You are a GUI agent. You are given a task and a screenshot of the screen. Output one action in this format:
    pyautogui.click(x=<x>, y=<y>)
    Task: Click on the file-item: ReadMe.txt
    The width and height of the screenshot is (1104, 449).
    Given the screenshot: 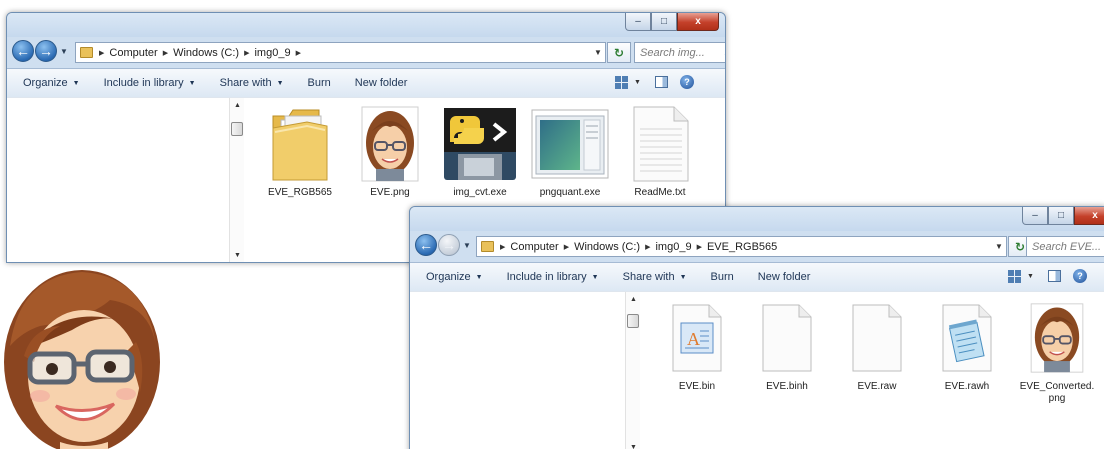 What is the action you would take?
    pyautogui.click(x=660, y=151)
    